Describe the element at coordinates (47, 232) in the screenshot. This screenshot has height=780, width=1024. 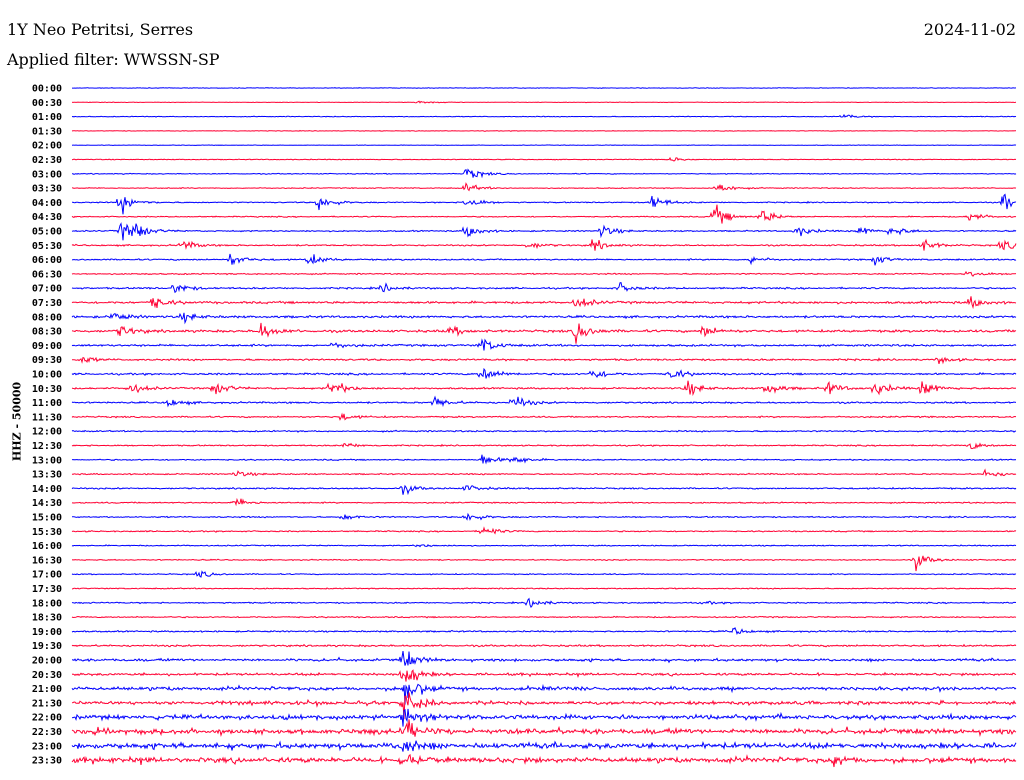
I see `time-tick-label: 05:00` at that location.